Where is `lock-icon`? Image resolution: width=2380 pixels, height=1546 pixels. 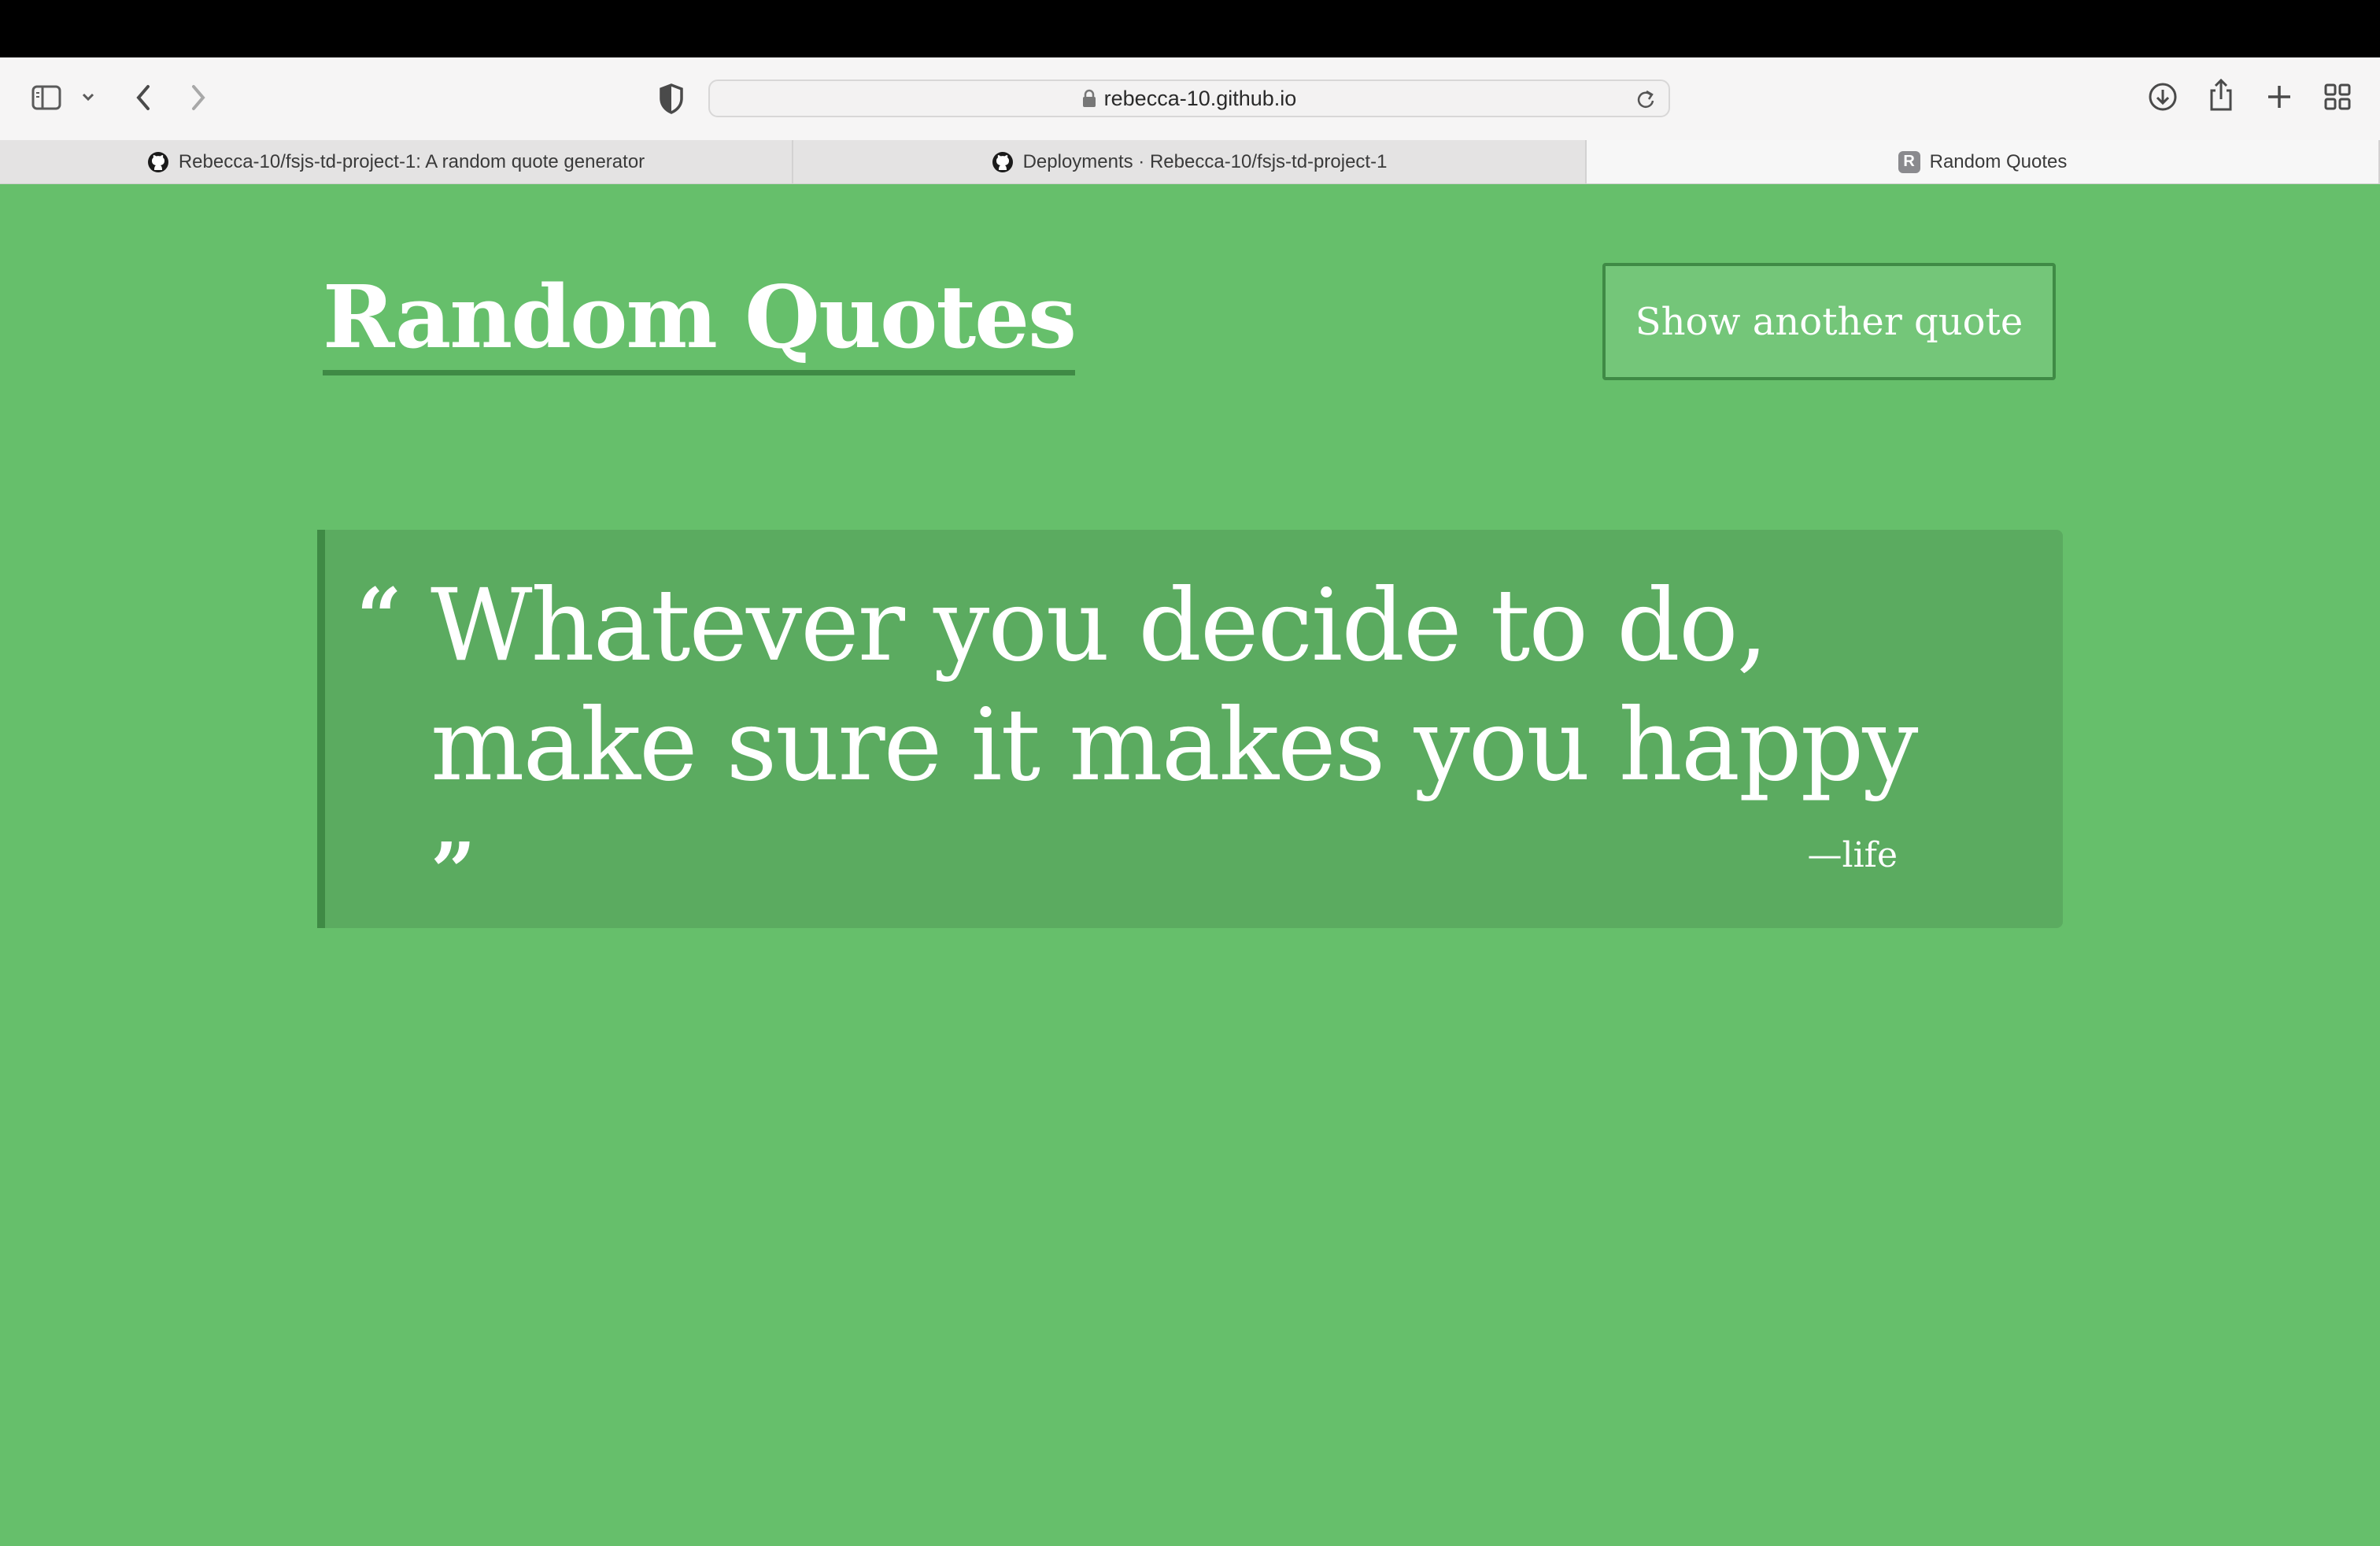 lock-icon is located at coordinates (1089, 98).